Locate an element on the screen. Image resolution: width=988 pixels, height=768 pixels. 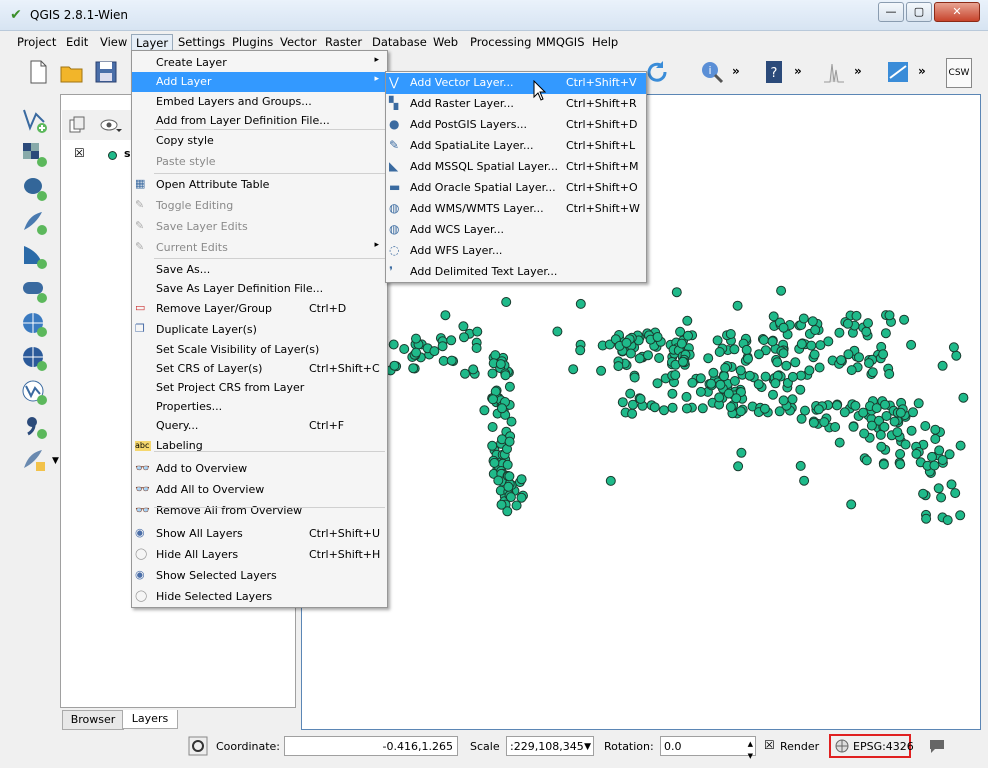
layer-menu-item-create-layer: Create Layer ▸ is located at coordinates (259, 63).